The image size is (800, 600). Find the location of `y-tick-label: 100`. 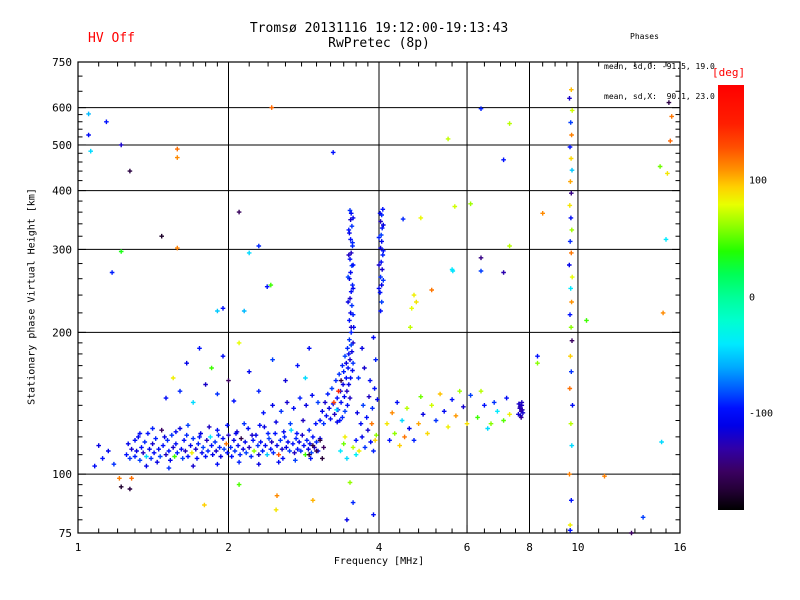

y-tick-label: 100 is located at coordinates (62, 474).